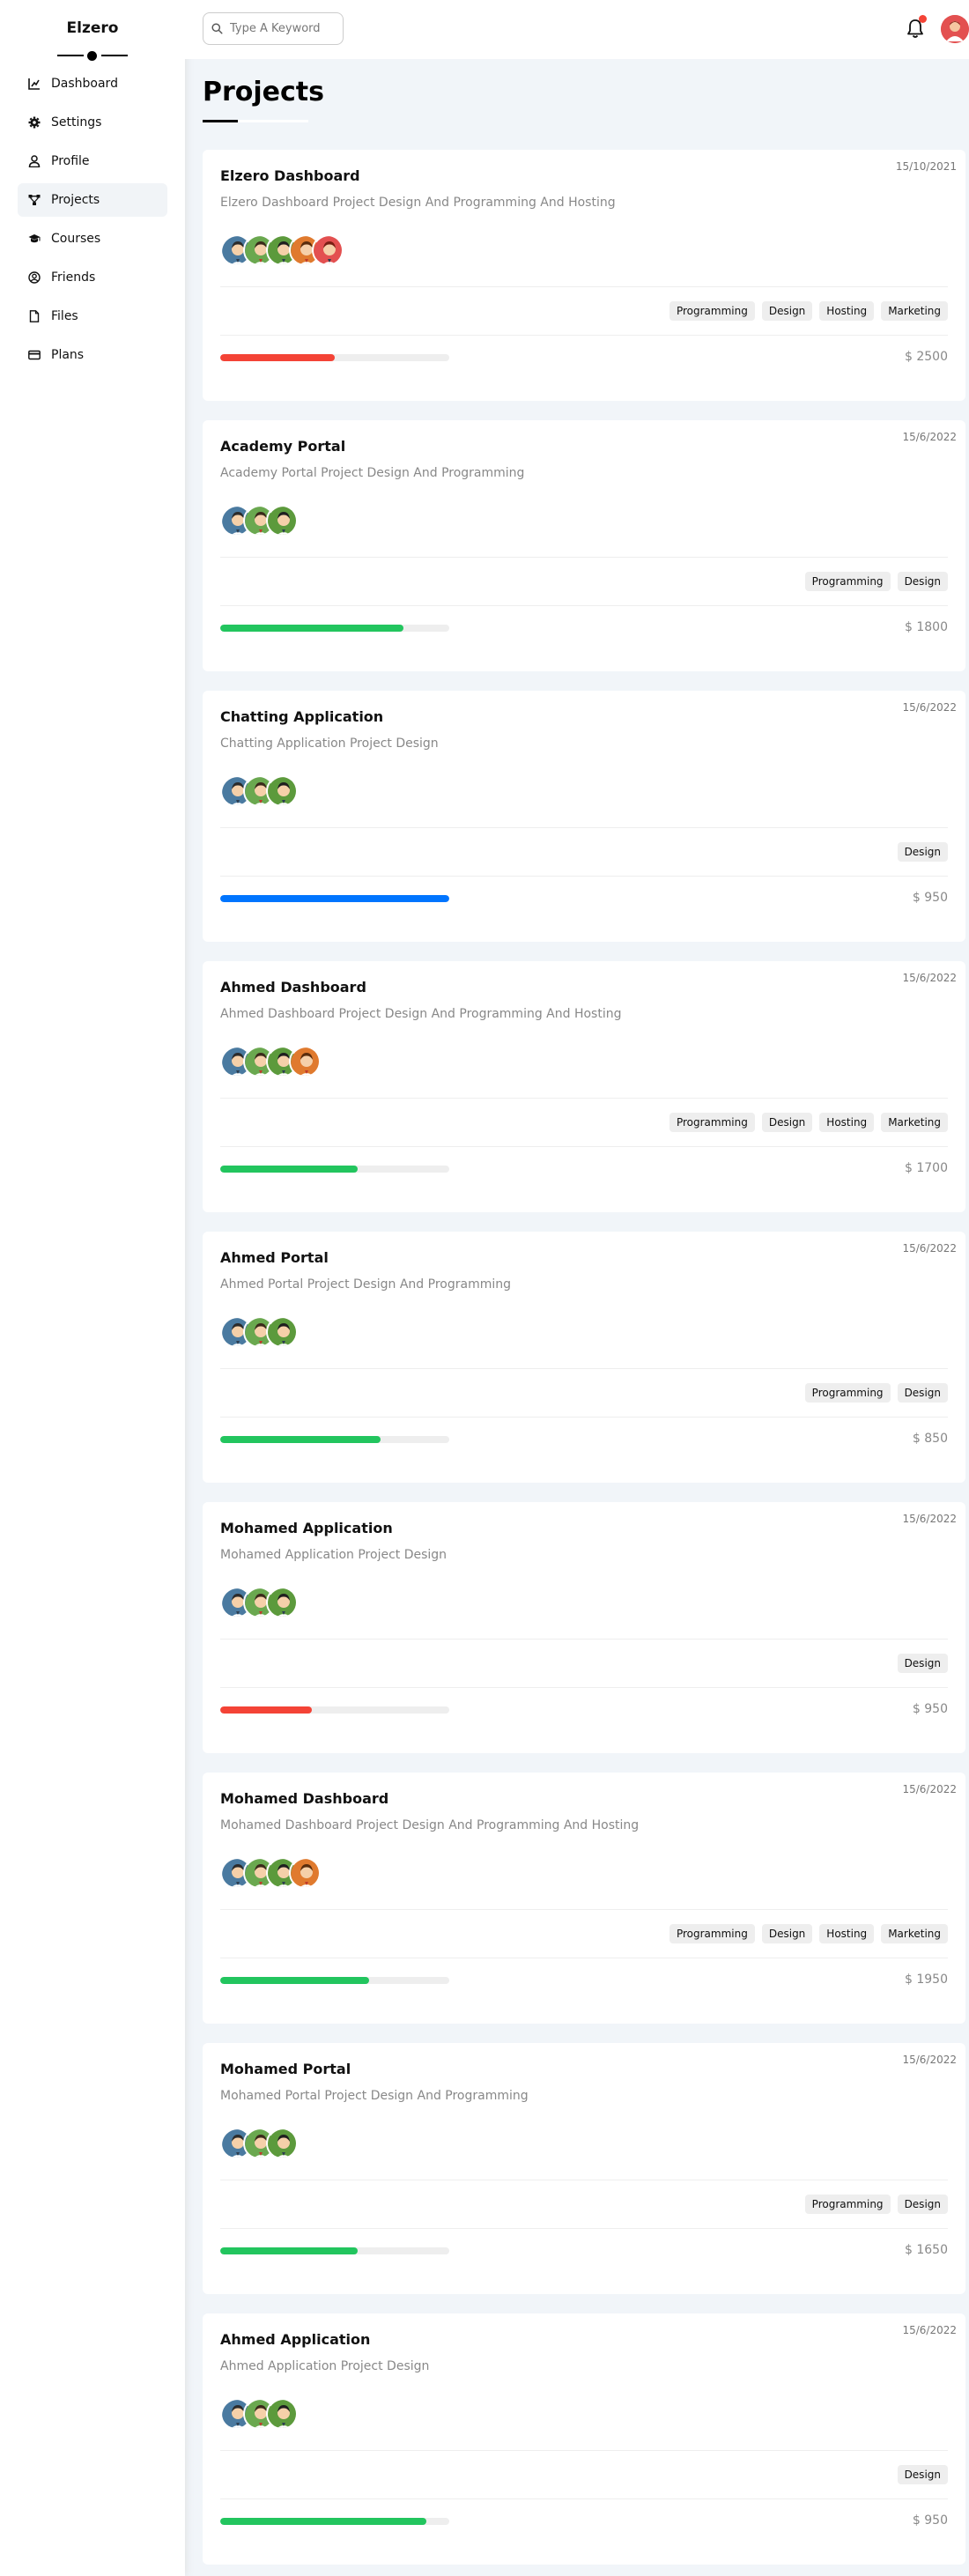 The height and width of the screenshot is (2576, 969). I want to click on project-title: Chatting Application, so click(302, 717).